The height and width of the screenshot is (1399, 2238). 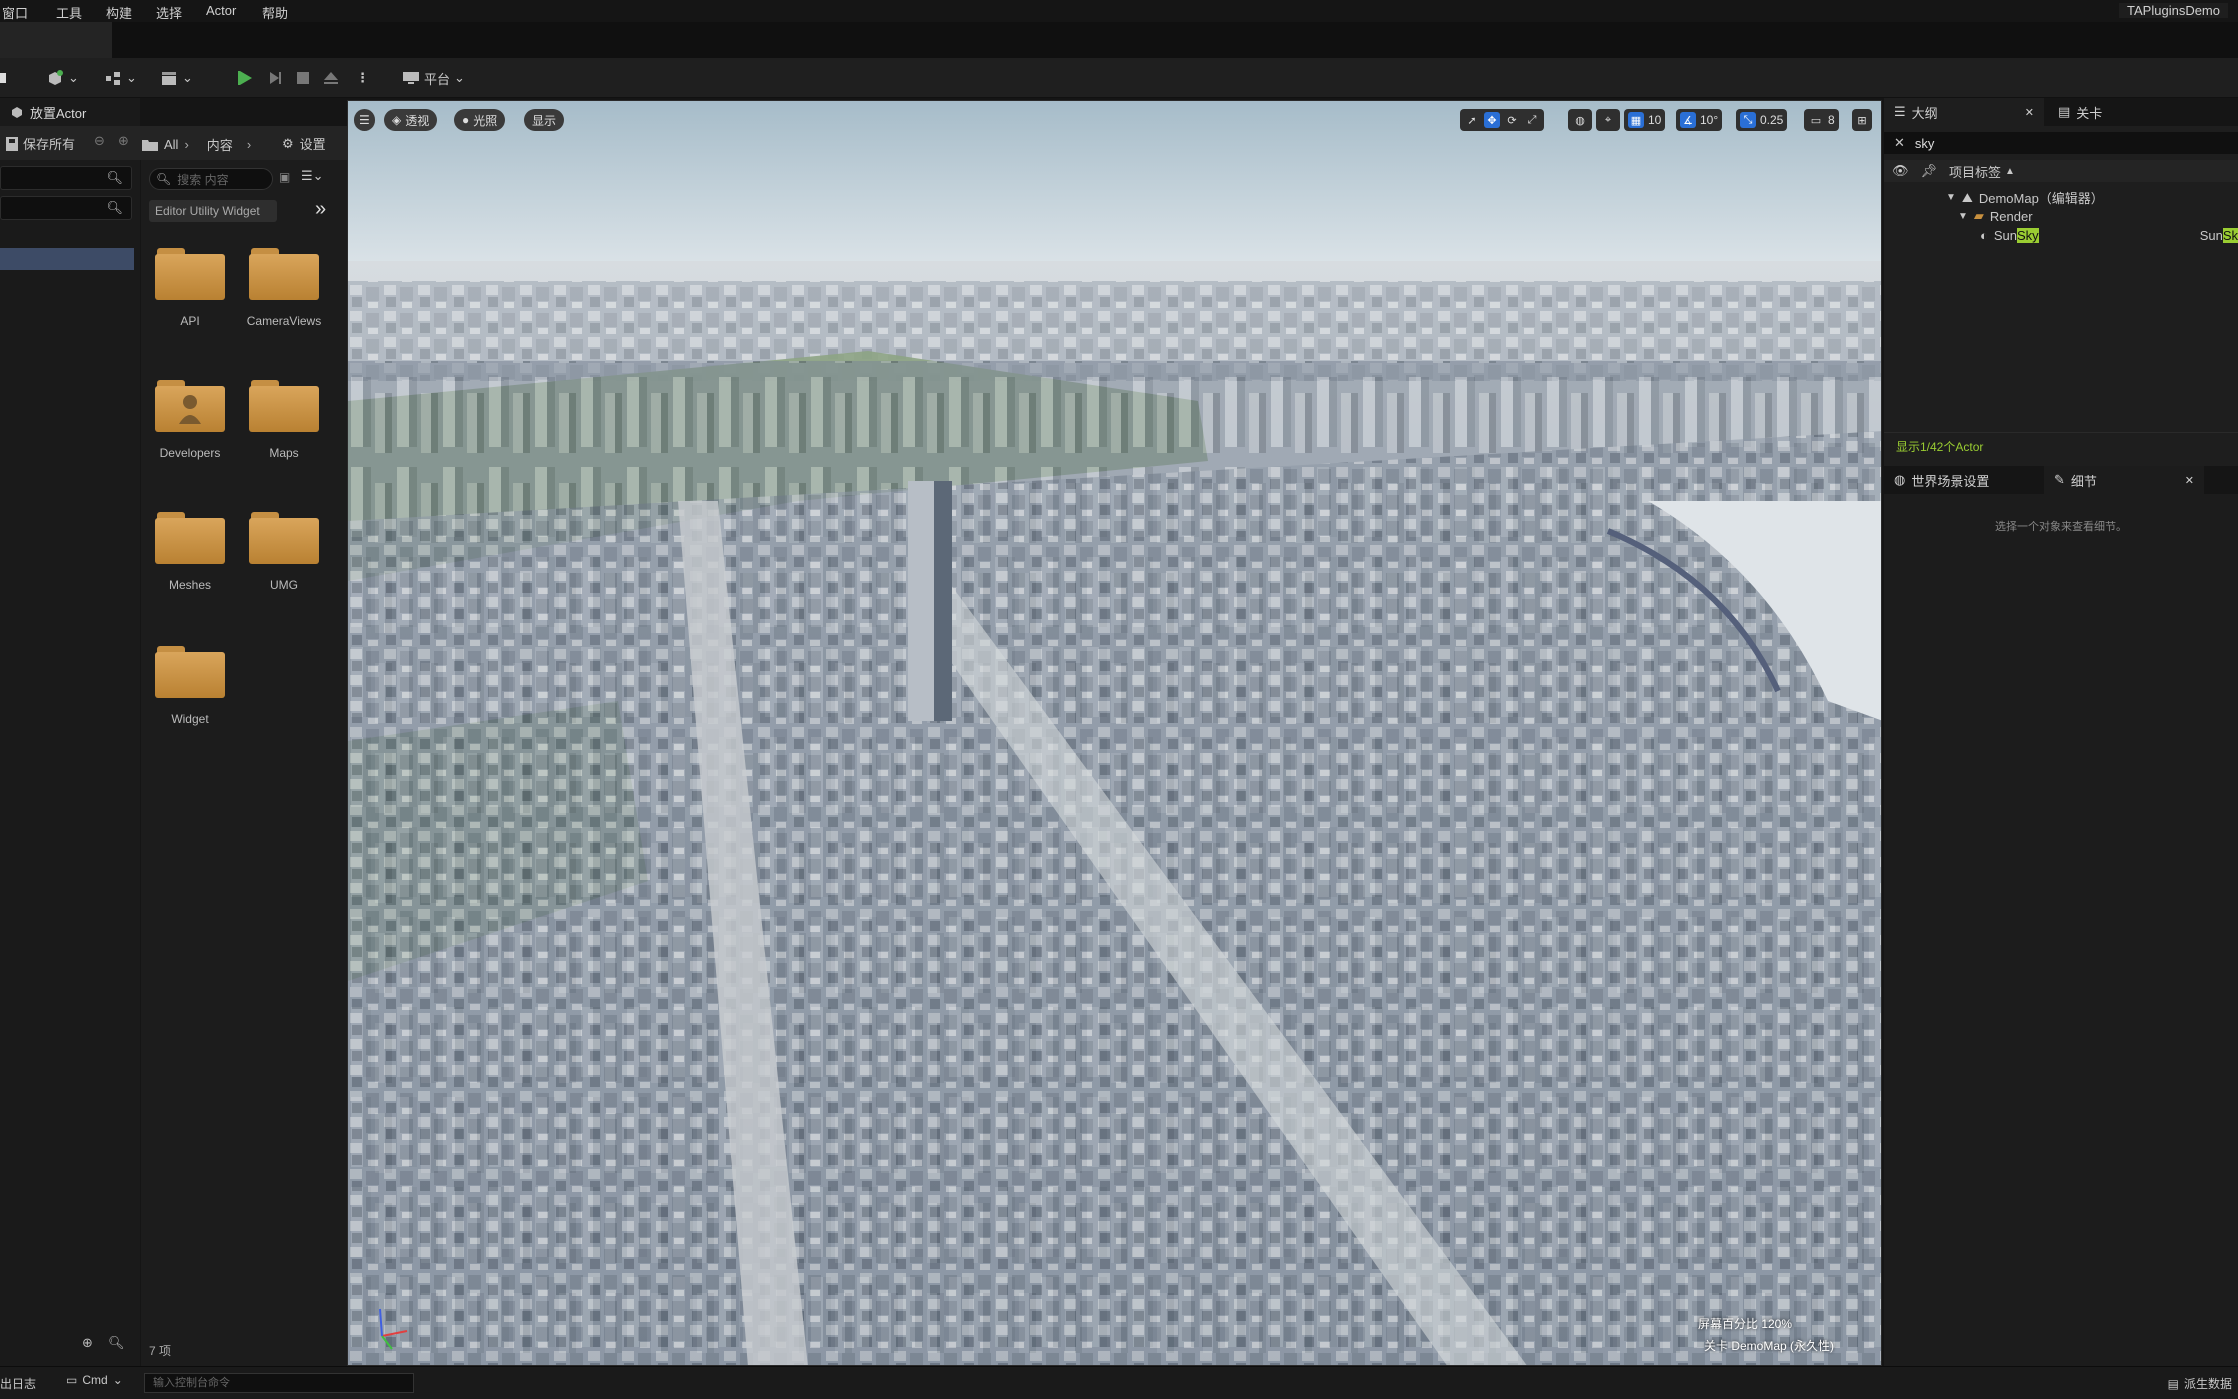 I want to click on settings-button: ⚙ 设置, so click(x=304, y=143).